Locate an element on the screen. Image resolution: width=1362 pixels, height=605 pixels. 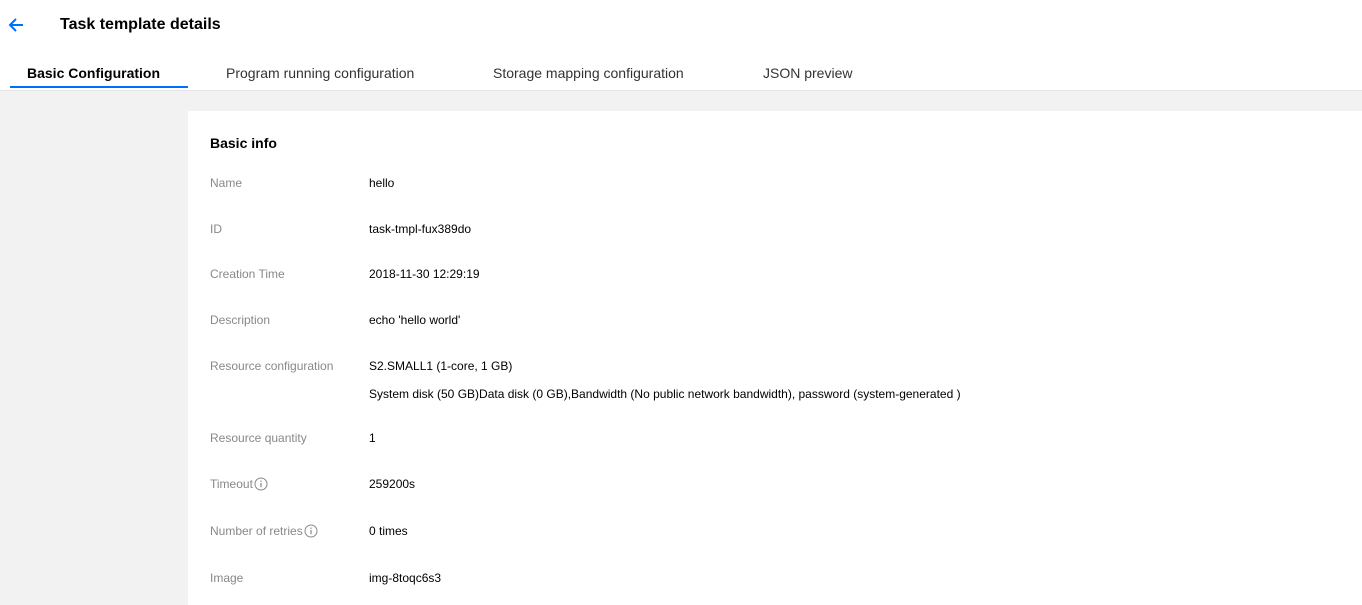
field-value: hello is located at coordinates (382, 183).